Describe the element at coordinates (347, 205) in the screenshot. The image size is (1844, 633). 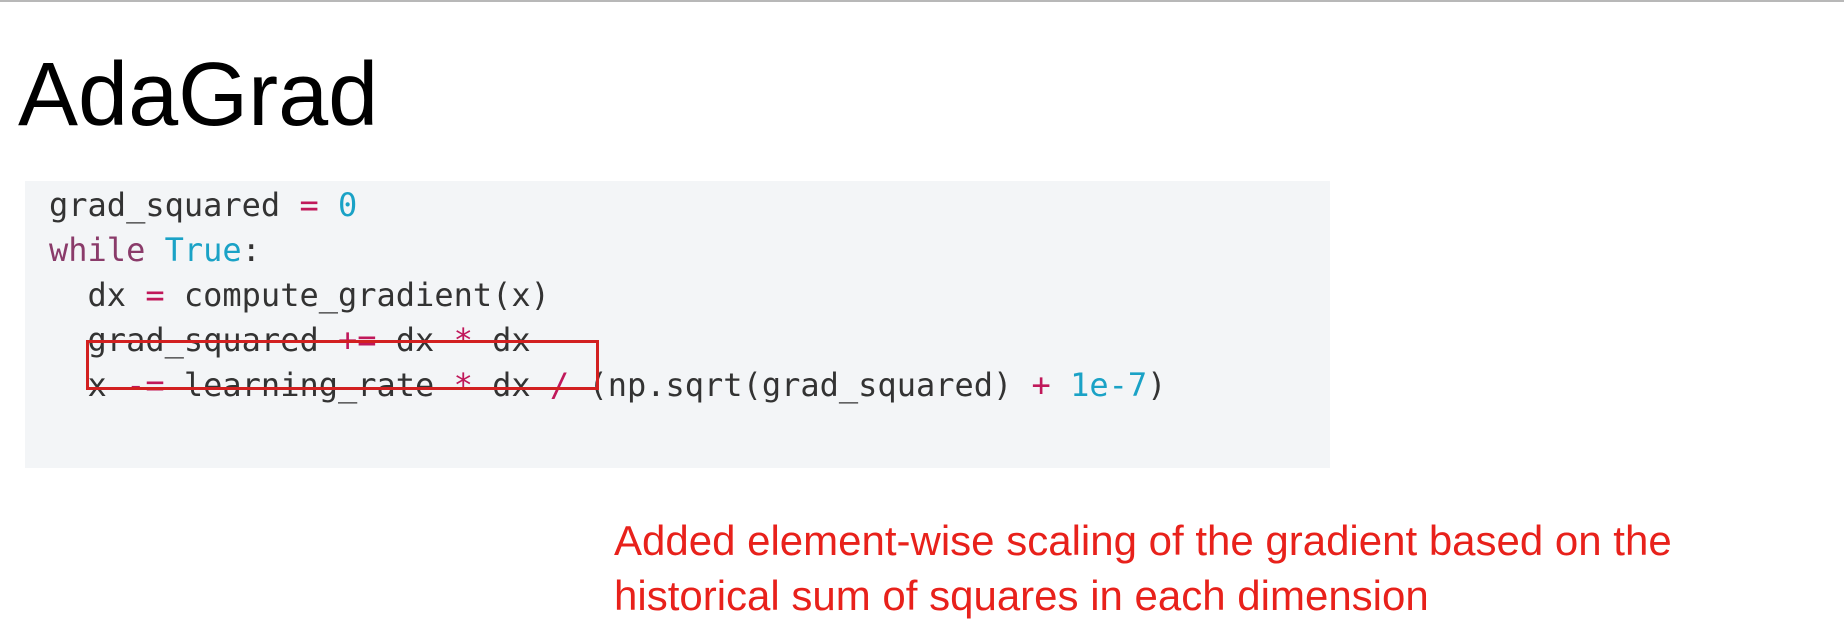
I see `code-token: 0` at that location.